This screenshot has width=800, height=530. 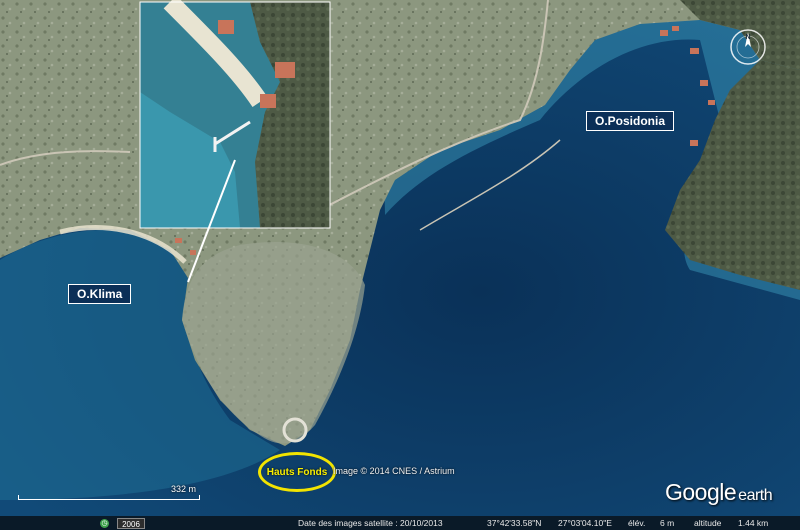 What do you see at coordinates (370, 523) in the screenshot?
I see `imagery-date: Date des images satellite : 20/10/2013` at bounding box center [370, 523].